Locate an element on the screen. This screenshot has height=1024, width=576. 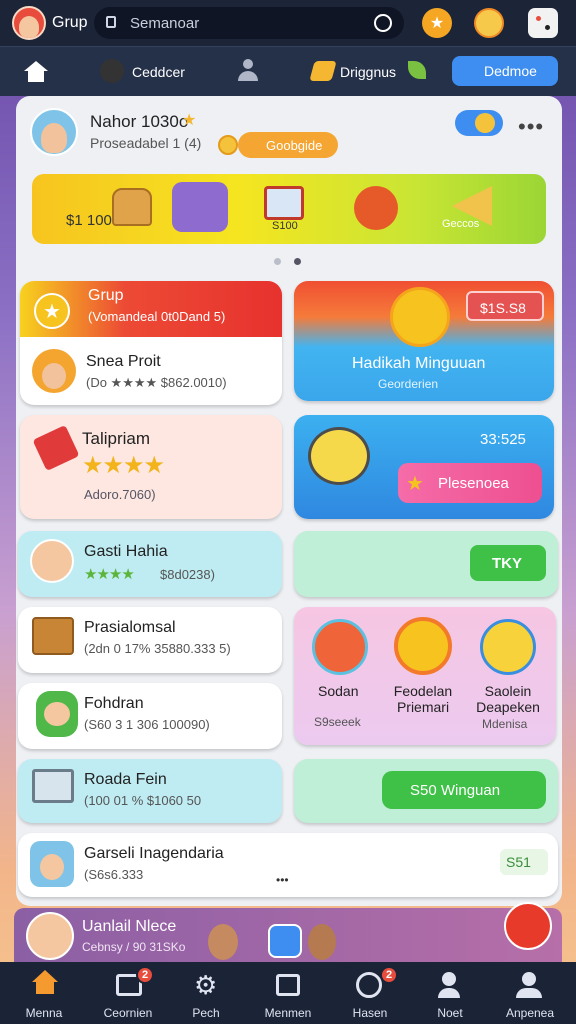
search-input: Semanoar is located at coordinates (164, 23).